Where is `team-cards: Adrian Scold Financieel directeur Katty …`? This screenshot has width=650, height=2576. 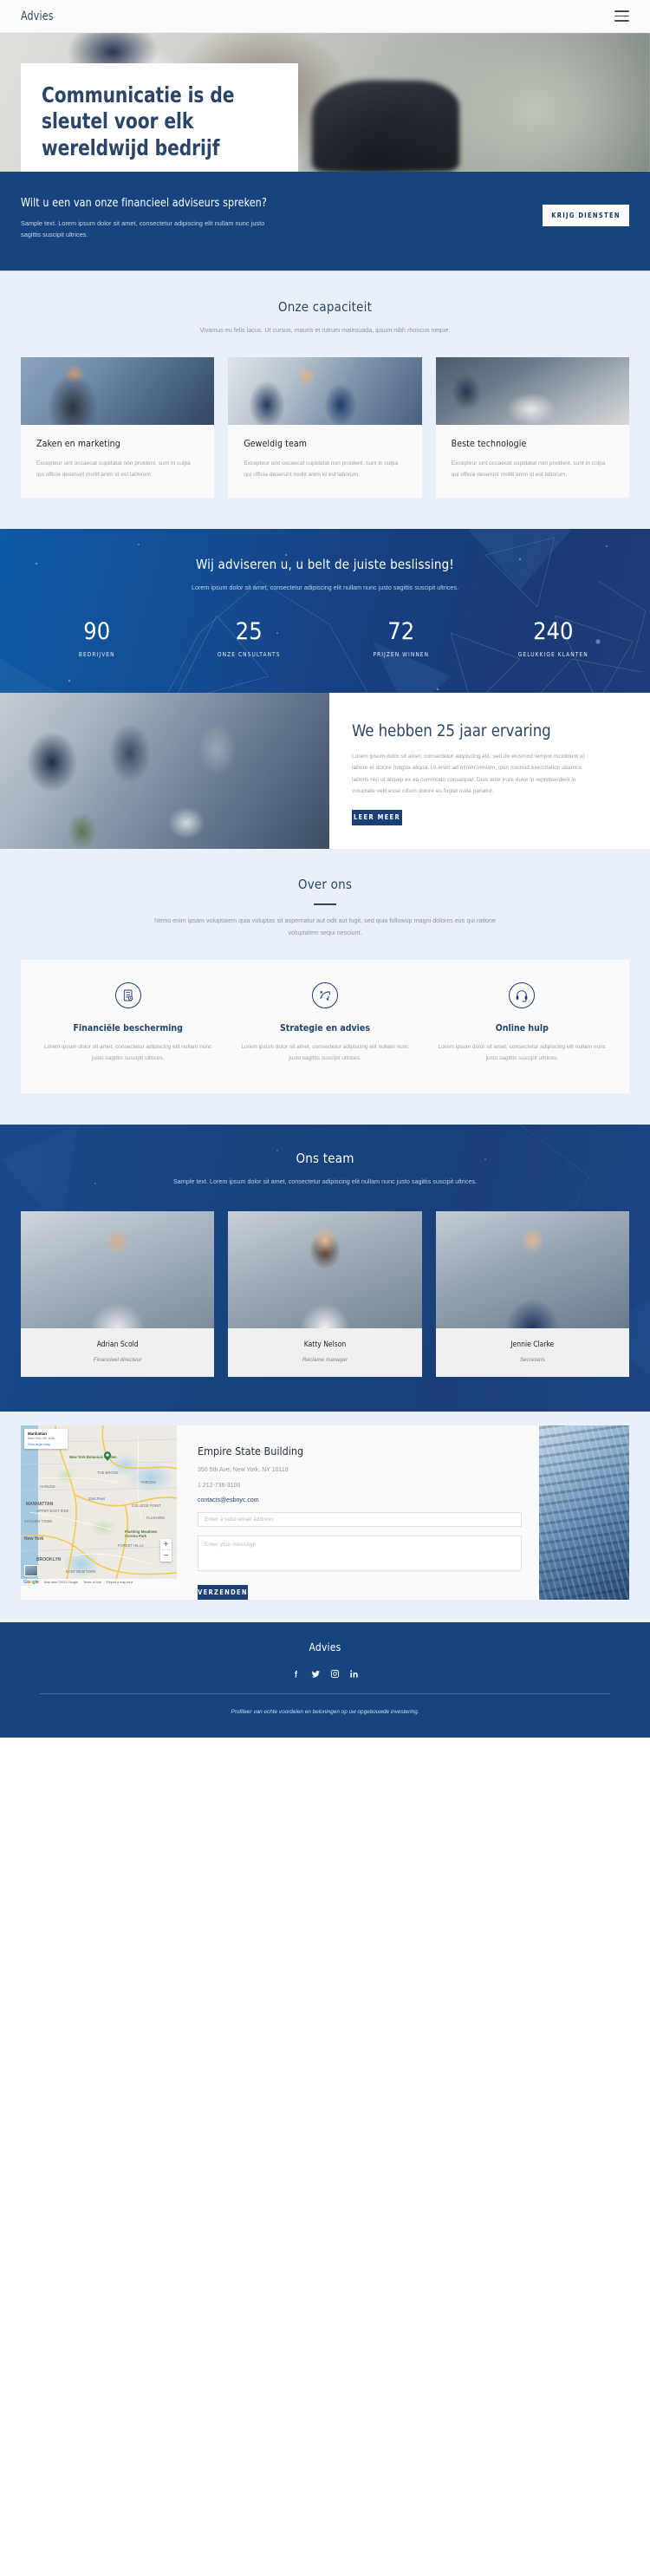
team-cards: Adrian Scold Financieel directeur Katty … is located at coordinates (325, 1295).